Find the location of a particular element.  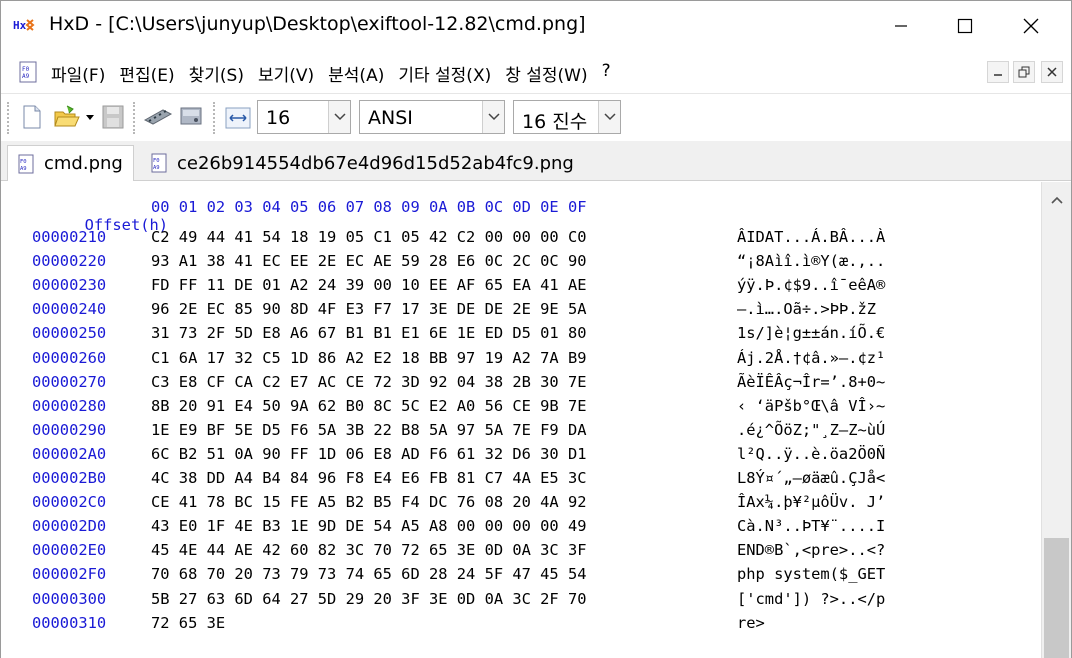

menu-search: 찾기(S) is located at coordinates (216, 73).